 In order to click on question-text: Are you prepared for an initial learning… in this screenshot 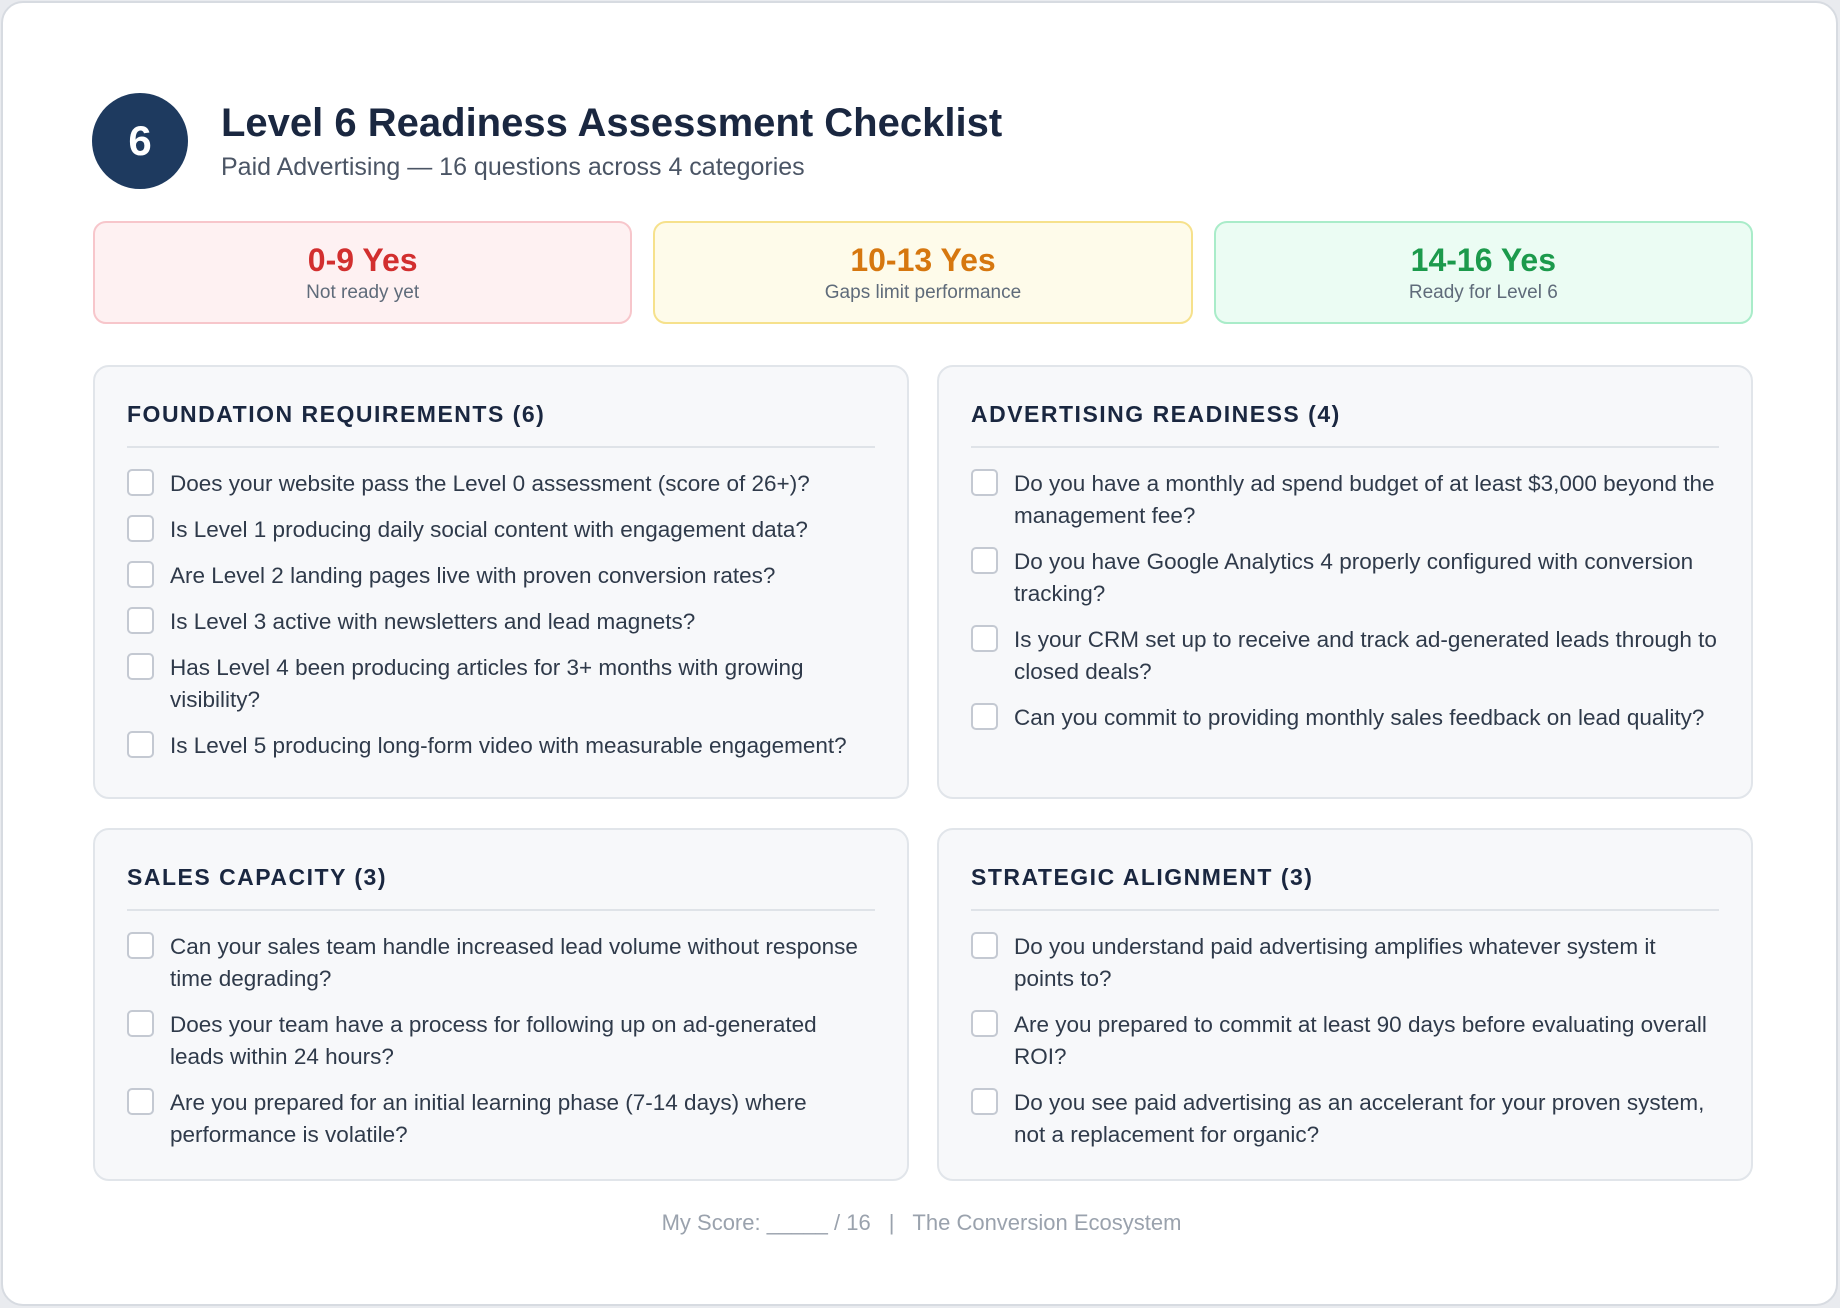, I will do `click(488, 1118)`.